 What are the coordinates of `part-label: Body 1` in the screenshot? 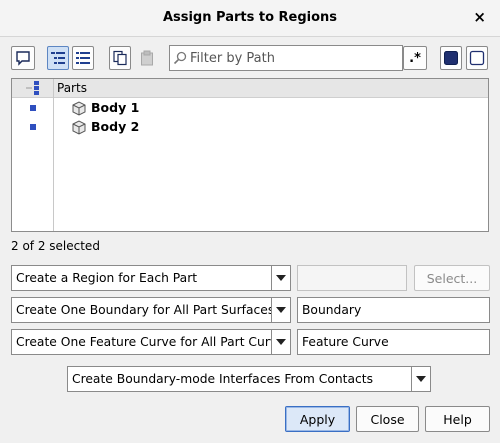 It's located at (115, 107).